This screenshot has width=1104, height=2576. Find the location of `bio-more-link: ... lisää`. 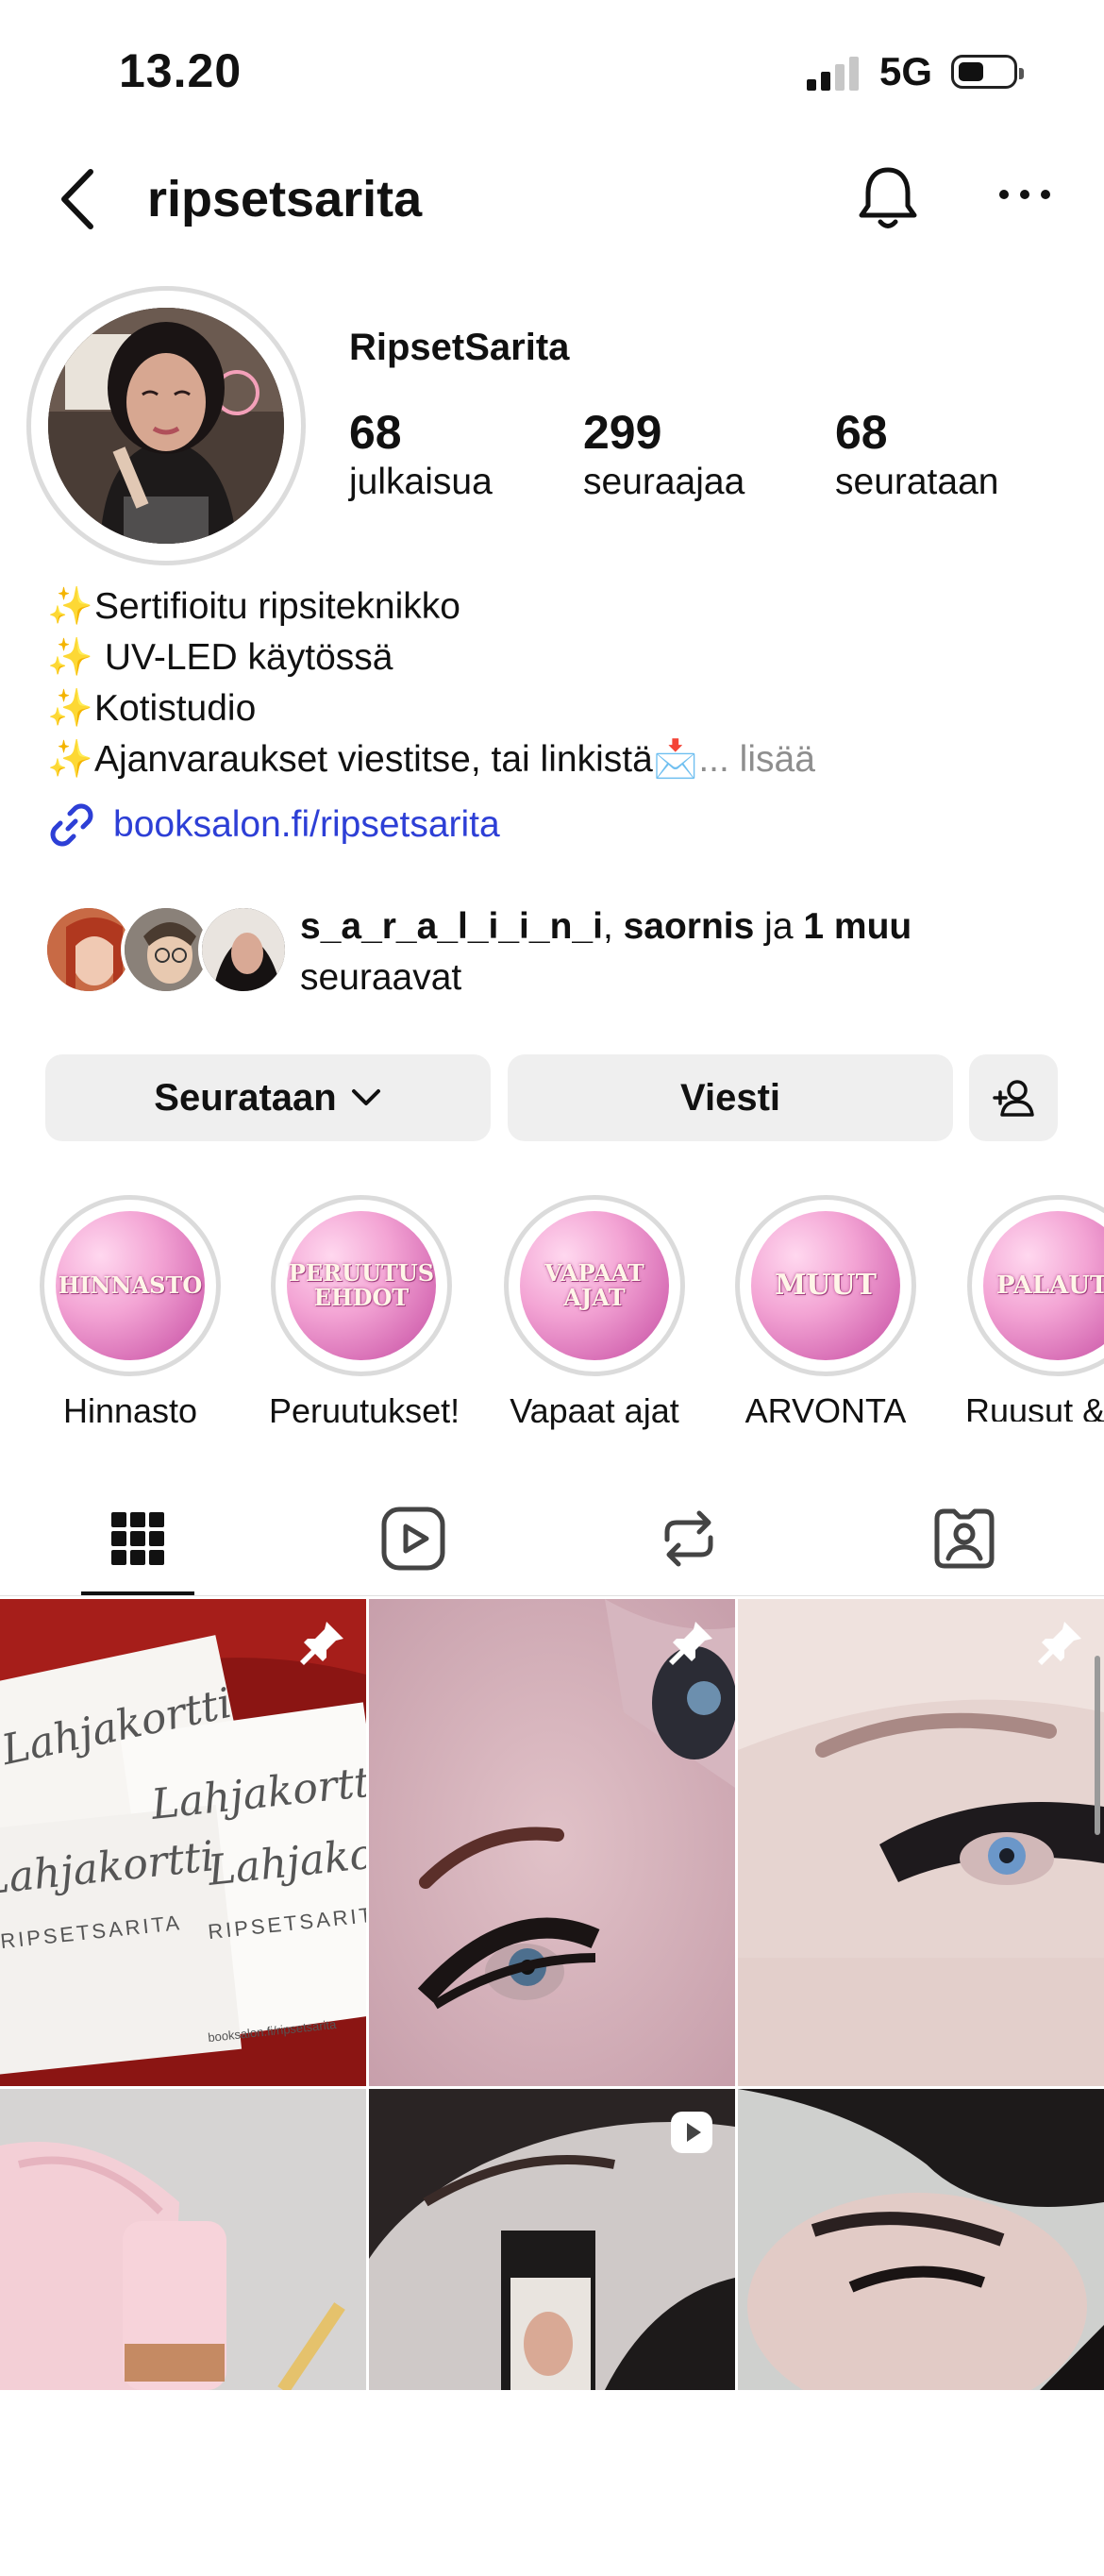

bio-more-link: ... lisää is located at coordinates (756, 759).